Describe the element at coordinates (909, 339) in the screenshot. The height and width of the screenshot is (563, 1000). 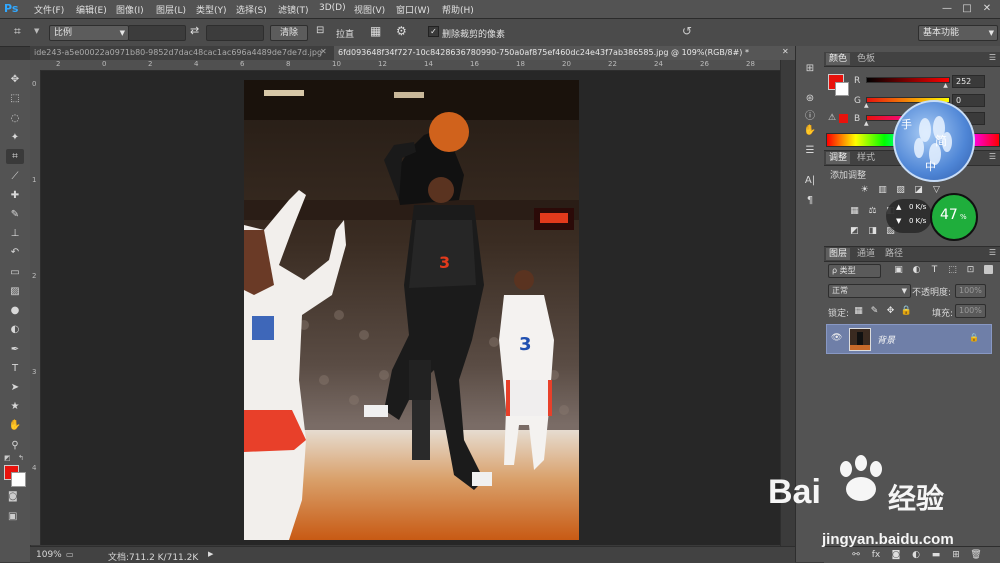
I see `layer-row-background: 👁 背景 🔒` at that location.